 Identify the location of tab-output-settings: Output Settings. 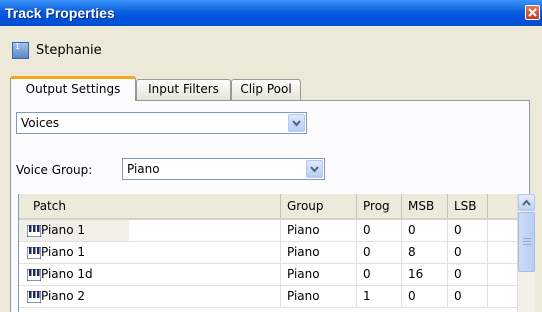
(73, 88).